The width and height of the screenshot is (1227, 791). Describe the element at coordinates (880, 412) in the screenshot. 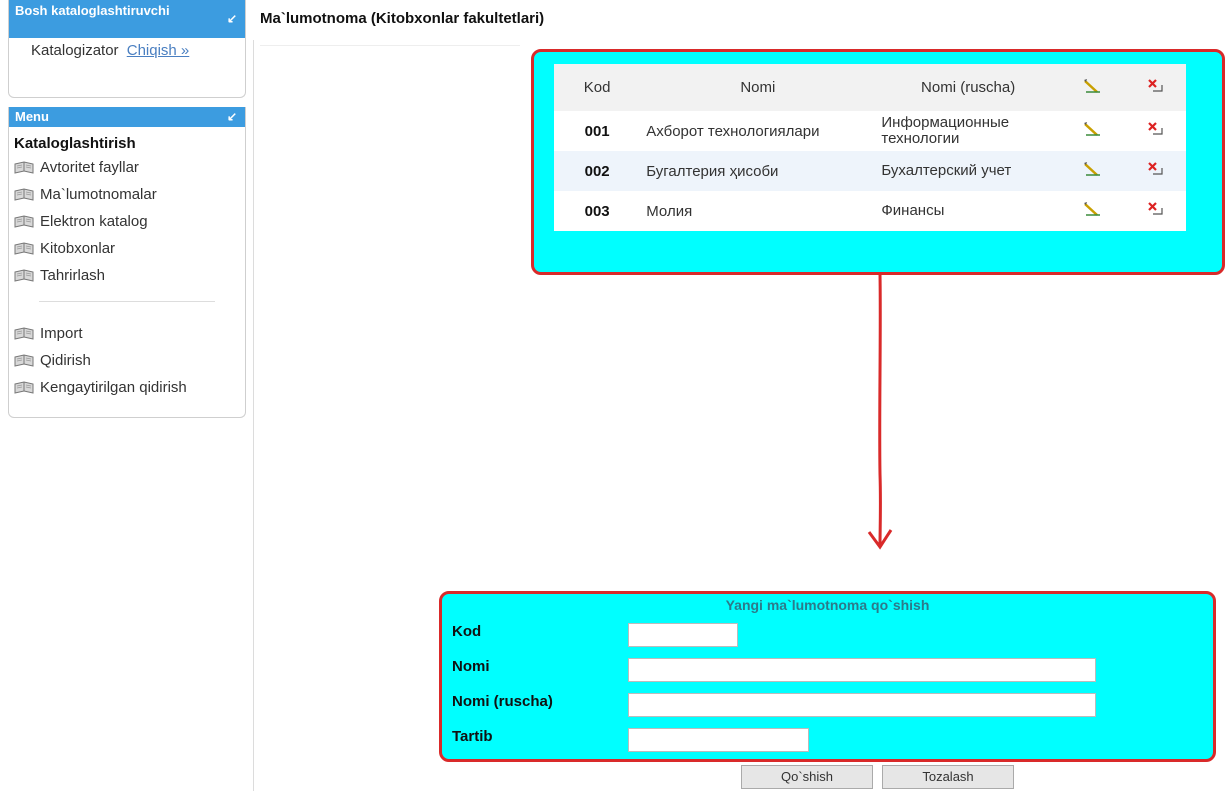

I see `annotation-arrow` at that location.